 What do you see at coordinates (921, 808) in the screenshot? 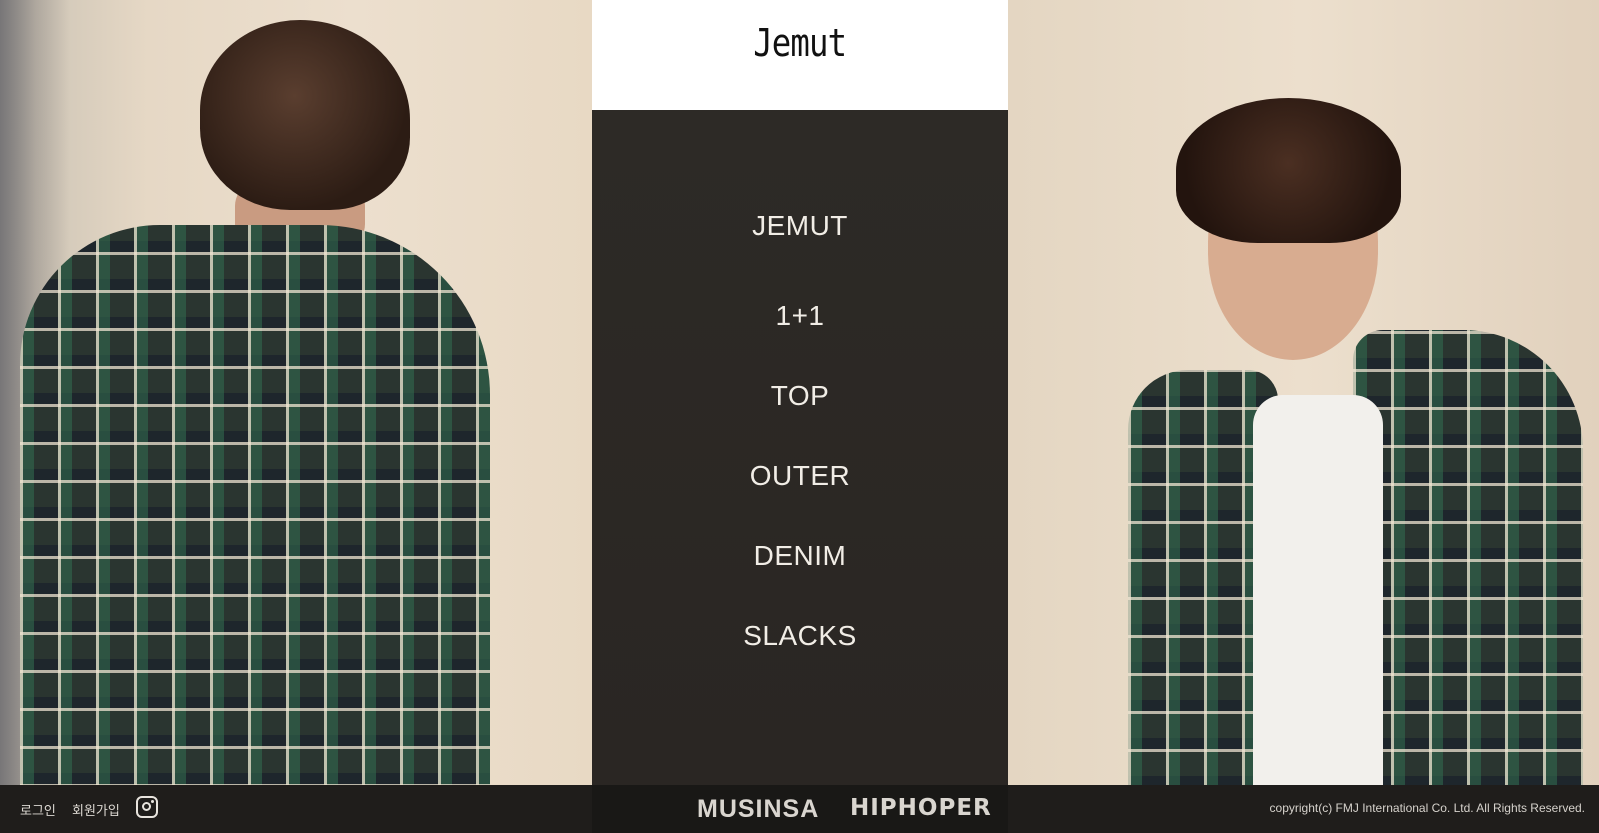
I see `hiphoper-link: HIPHOPER` at bounding box center [921, 808].